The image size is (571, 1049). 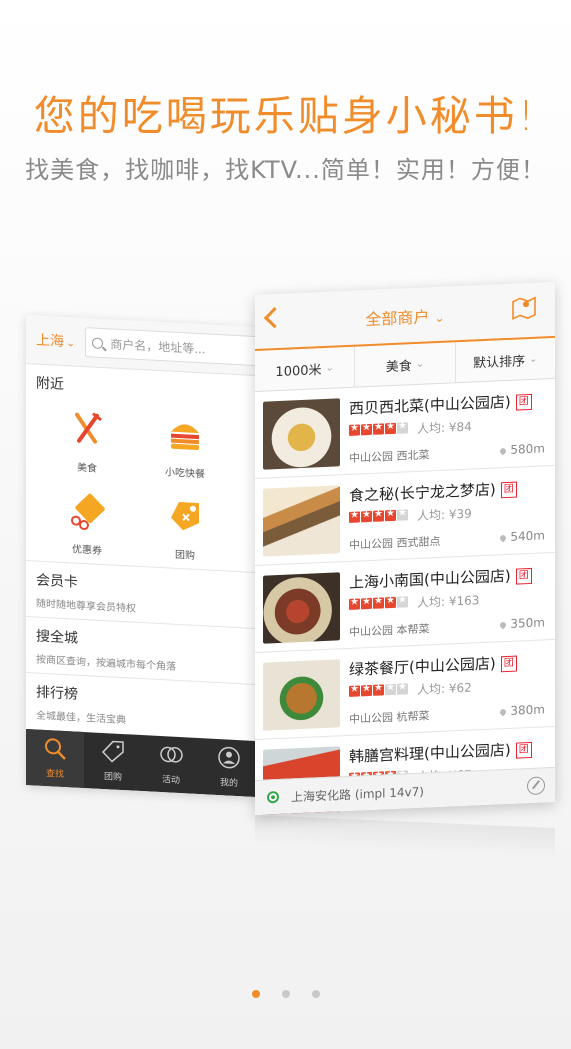 I want to click on tab-groupbuy: 团购, so click(x=113, y=761).